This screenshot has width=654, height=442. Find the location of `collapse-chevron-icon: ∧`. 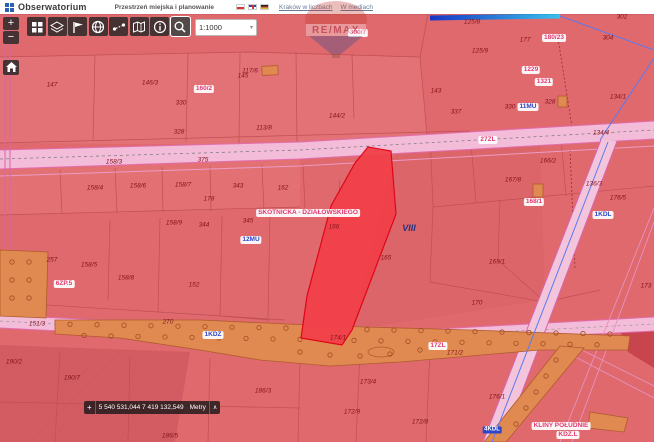

collapse-chevron-icon: ∧ is located at coordinates (214, 407).